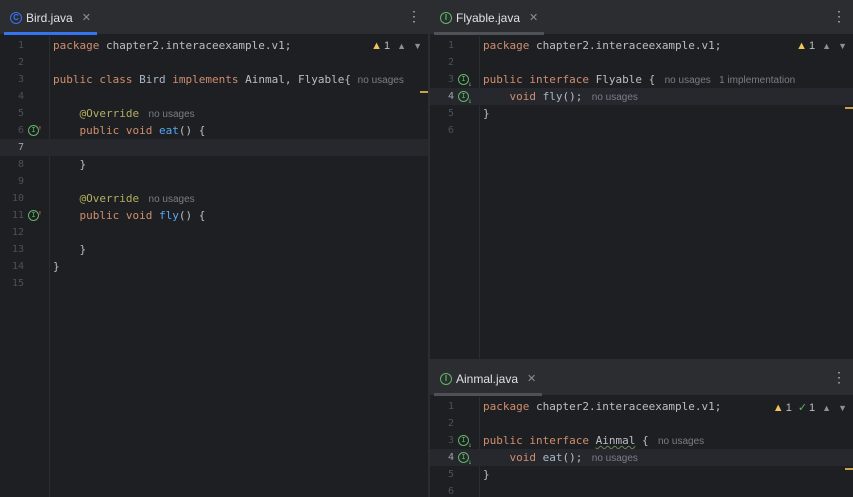  I want to click on code-line: 14}, so click(214, 266).